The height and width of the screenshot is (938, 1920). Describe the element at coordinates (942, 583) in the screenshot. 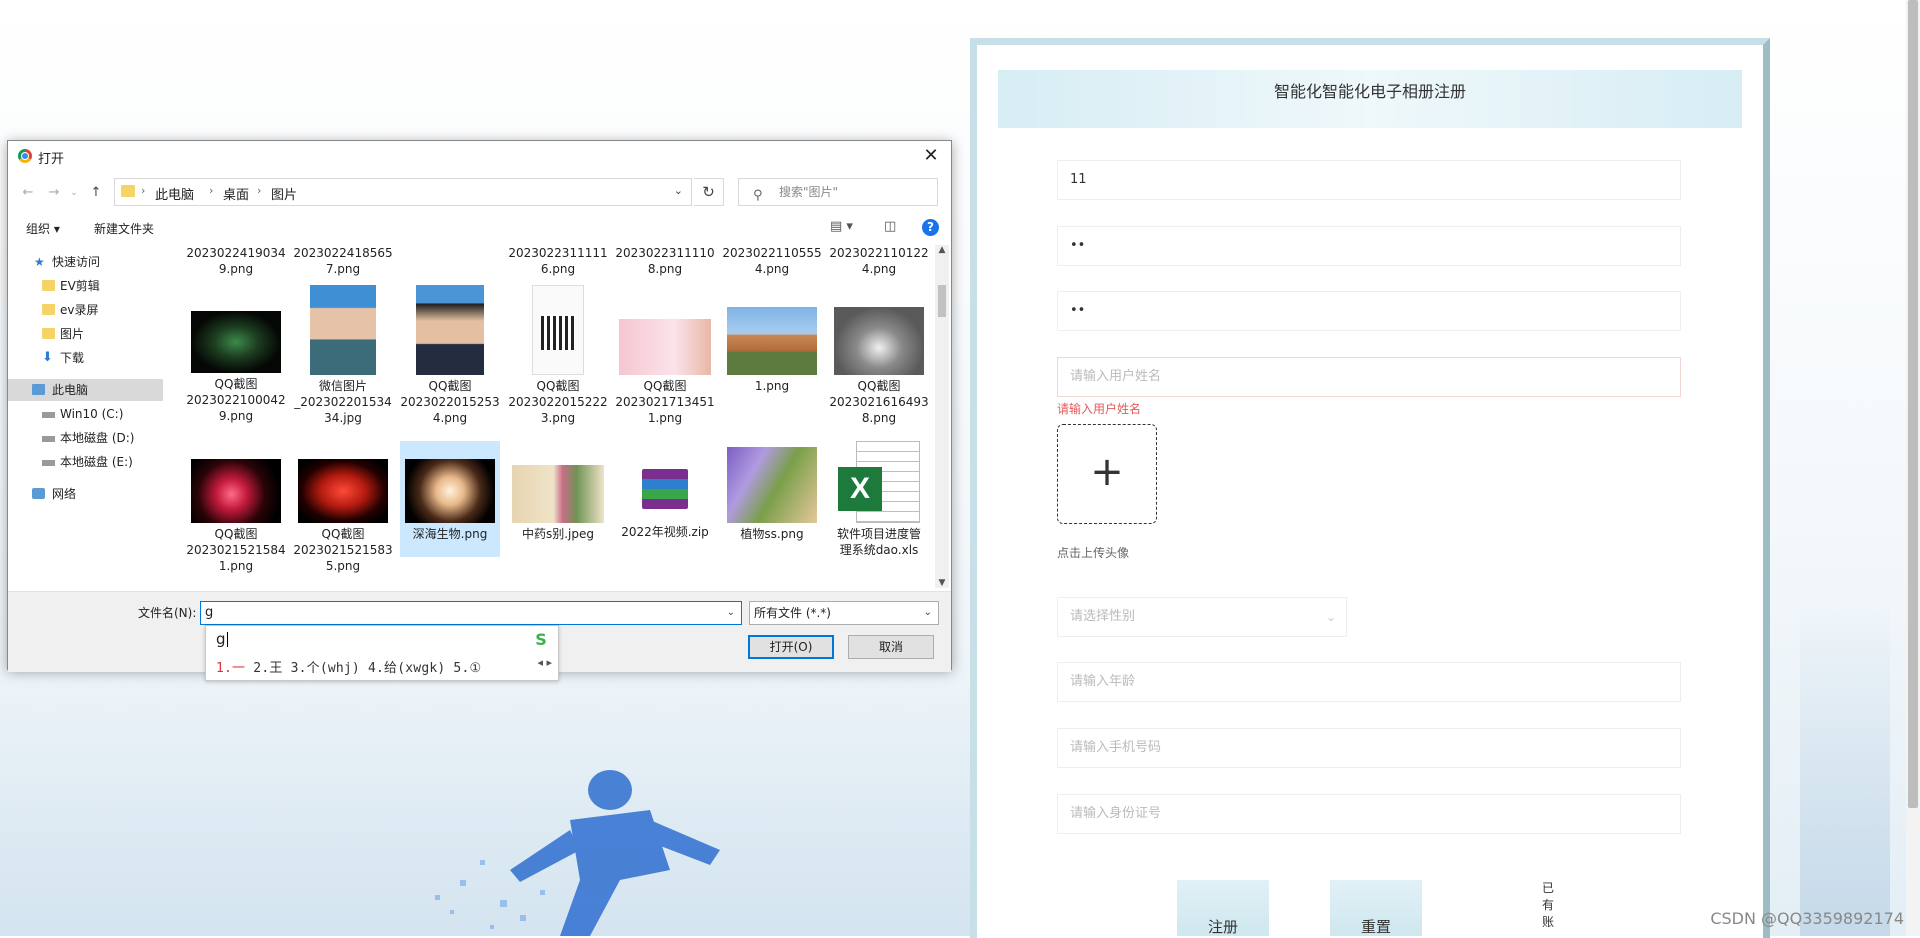

I see `scroll-down-icon: ▼` at that location.